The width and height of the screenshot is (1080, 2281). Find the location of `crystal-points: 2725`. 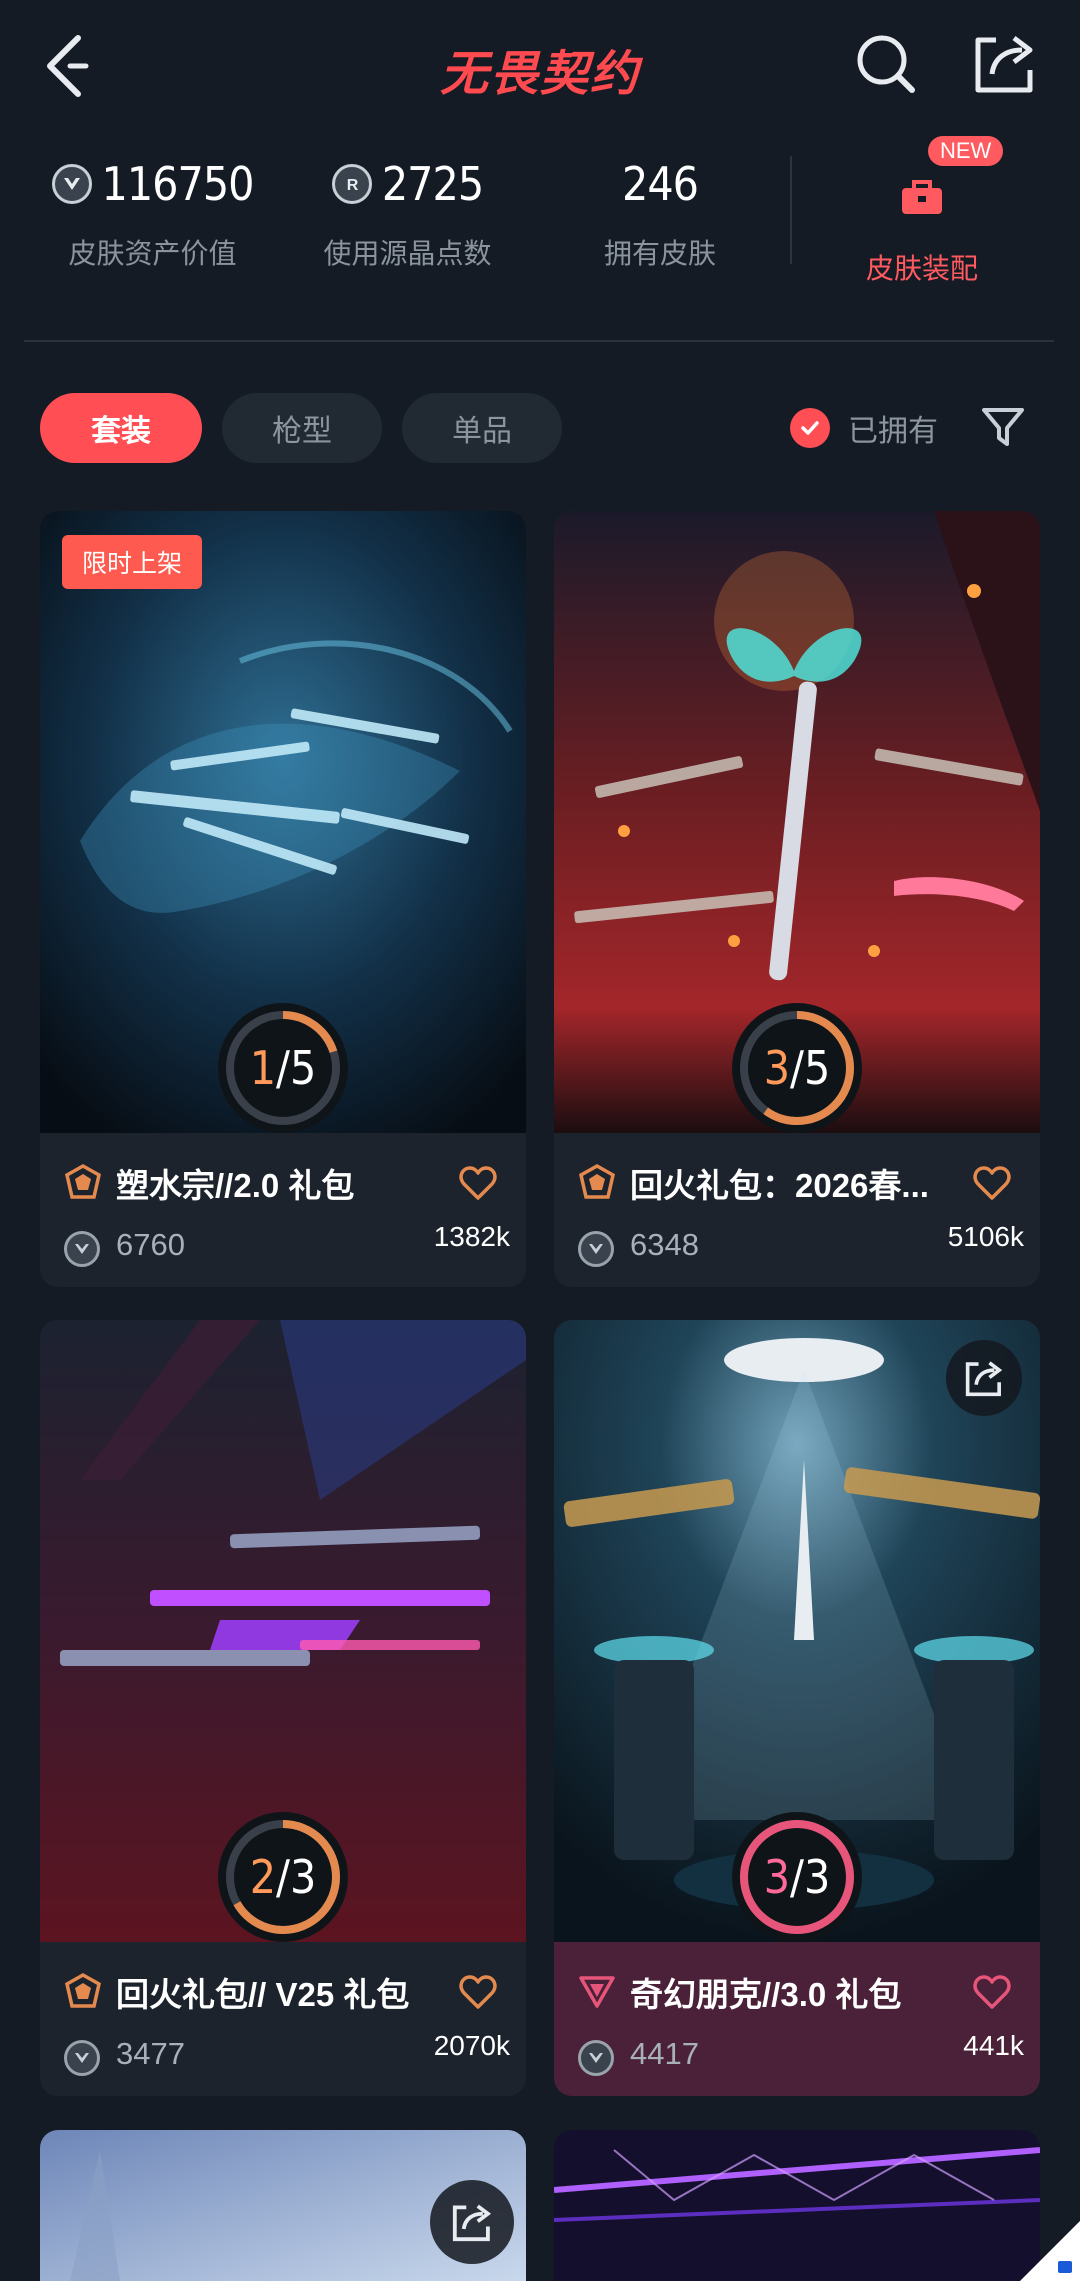

crystal-points: 2725 is located at coordinates (432, 184).